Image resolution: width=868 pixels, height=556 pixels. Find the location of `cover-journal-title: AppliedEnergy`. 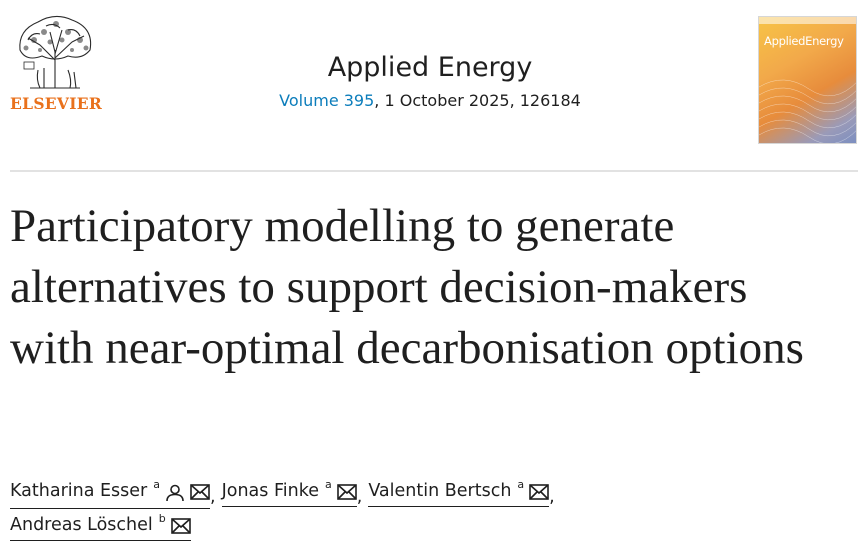

cover-journal-title: AppliedEnergy is located at coordinates (804, 41).